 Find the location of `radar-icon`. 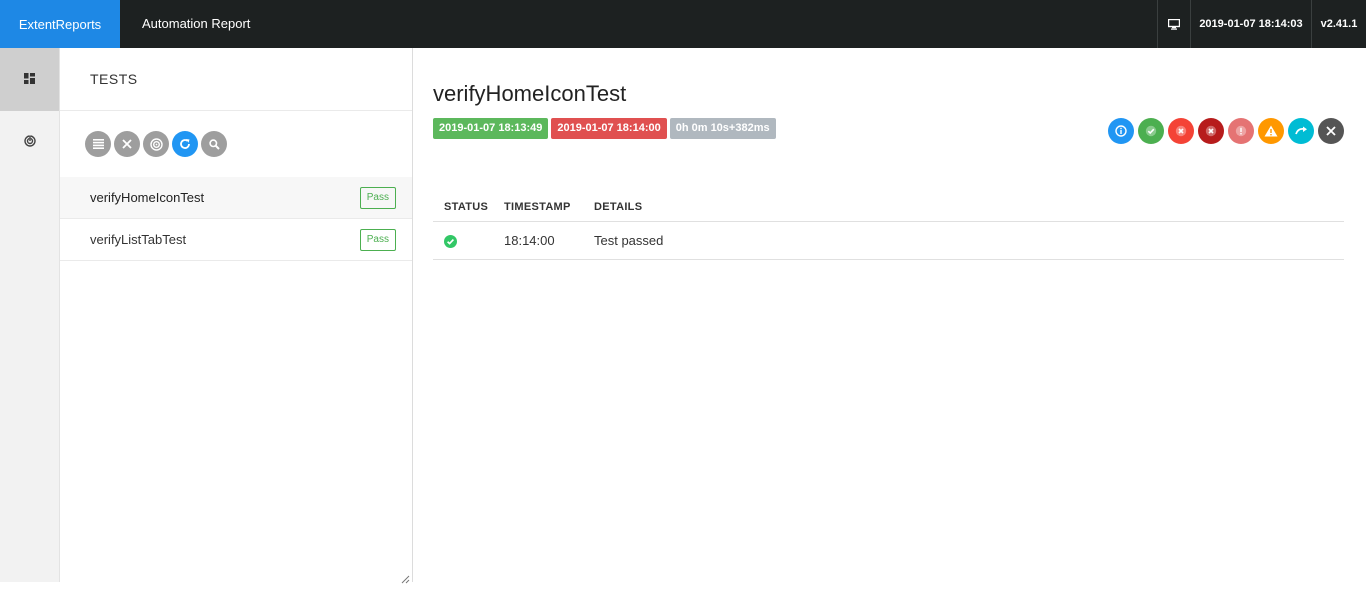

radar-icon is located at coordinates (156, 144).